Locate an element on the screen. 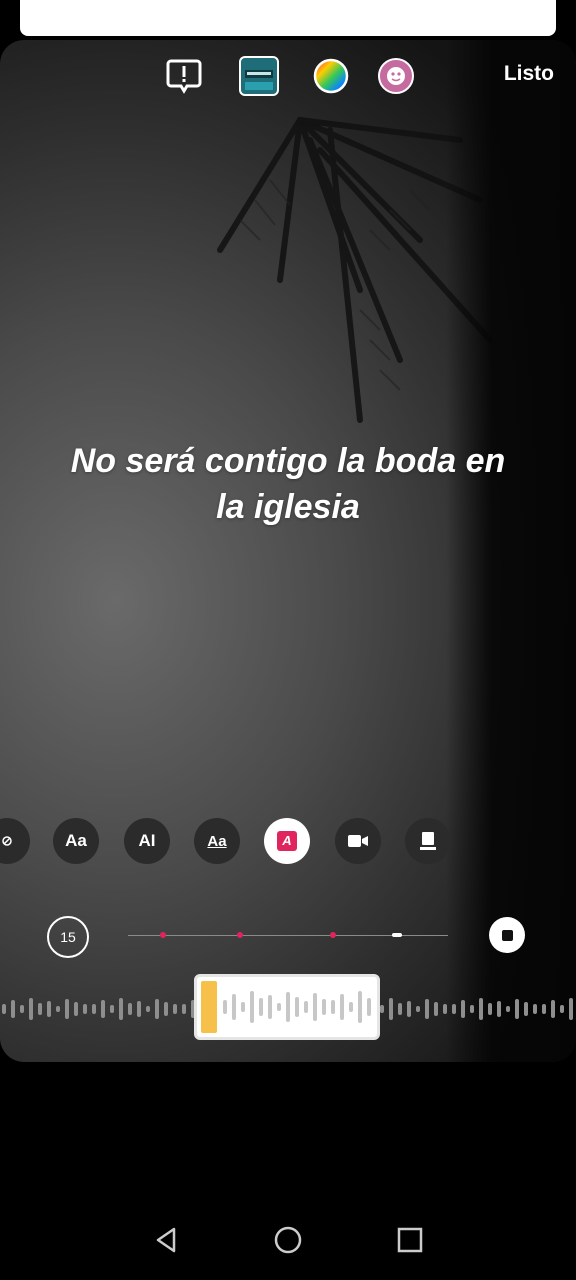 This screenshot has width=576, height=1280. style-typewriter-button: Aa is located at coordinates (76, 841).